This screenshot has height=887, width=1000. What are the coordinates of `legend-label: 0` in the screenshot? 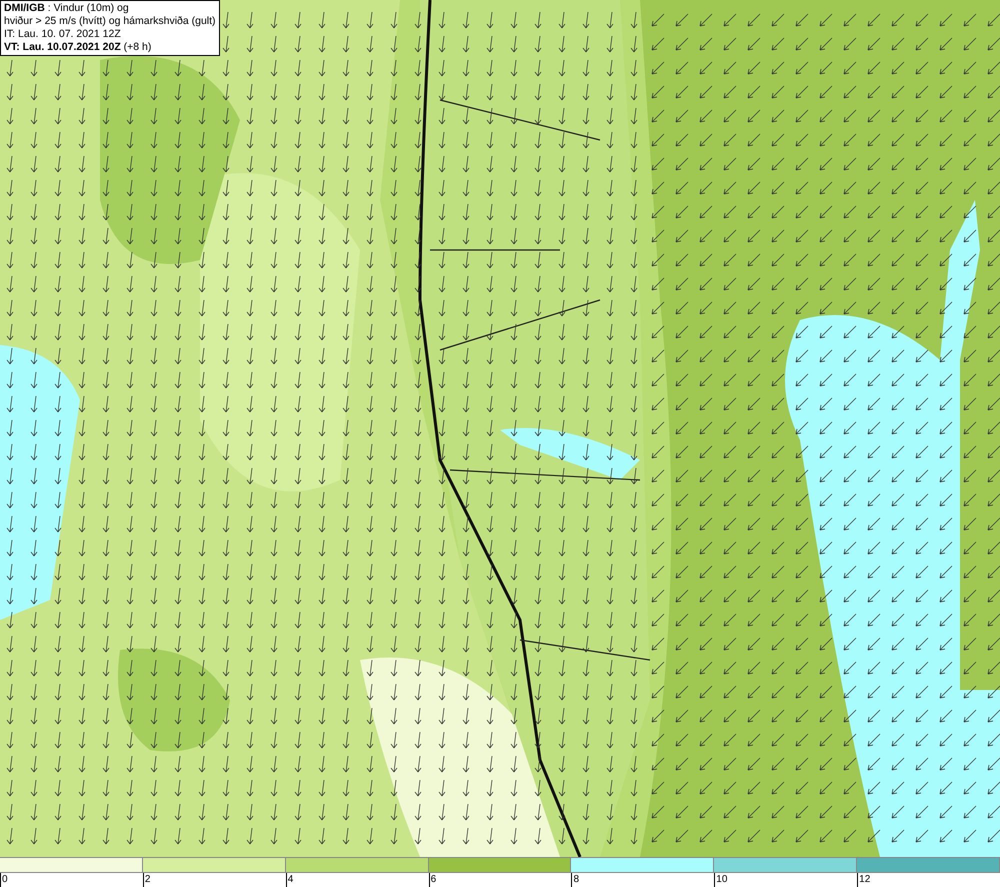 It's located at (5, 879).